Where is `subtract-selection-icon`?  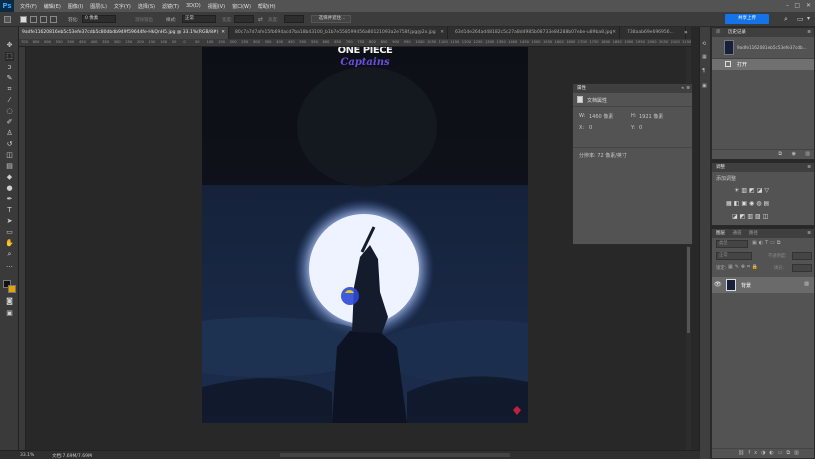
subtract-selection-icon is located at coordinates (43, 19).